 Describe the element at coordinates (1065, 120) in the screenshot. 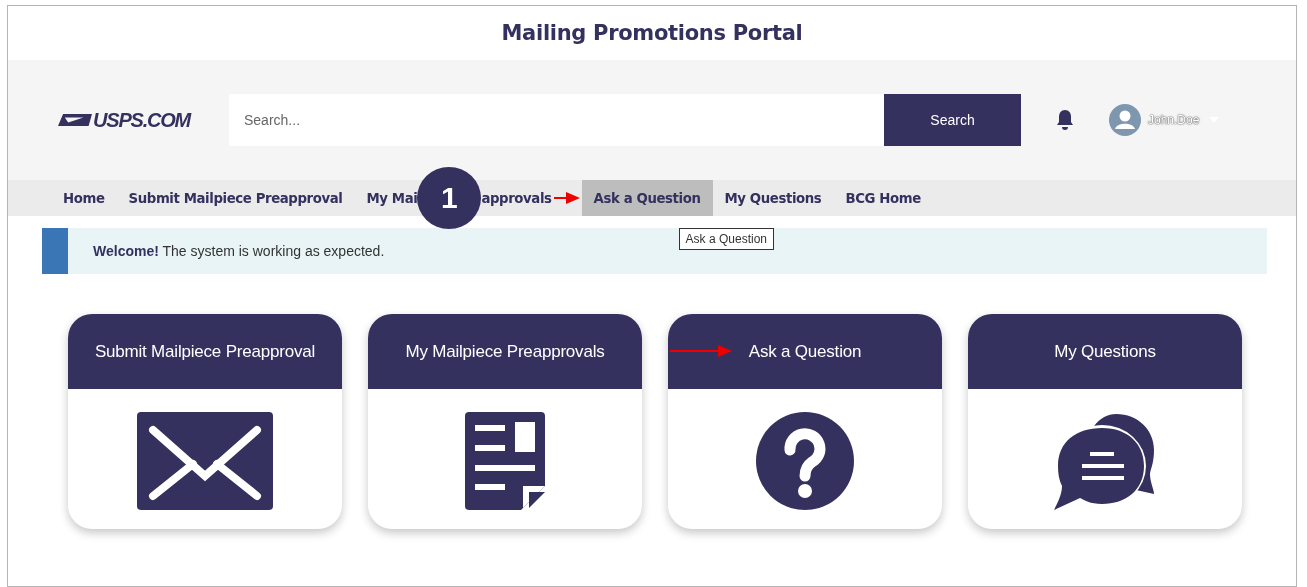

I see `notification-bell-icon` at that location.